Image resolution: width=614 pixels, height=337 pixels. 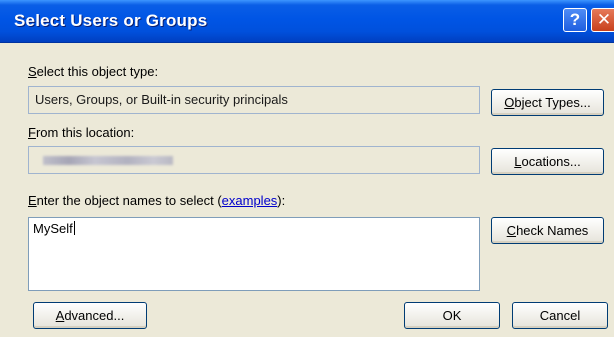 I want to click on location-label: From this location:, so click(x=81, y=132).